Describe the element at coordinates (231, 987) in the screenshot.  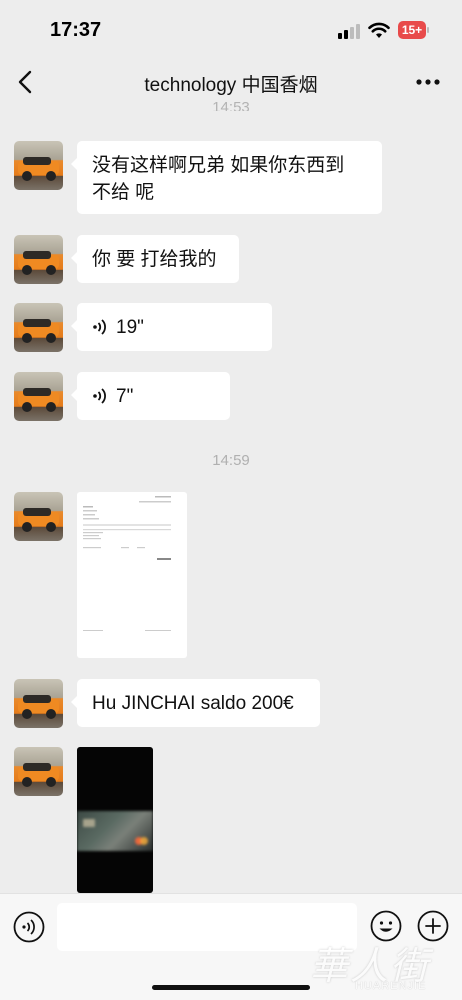
I see `home-indicator` at that location.